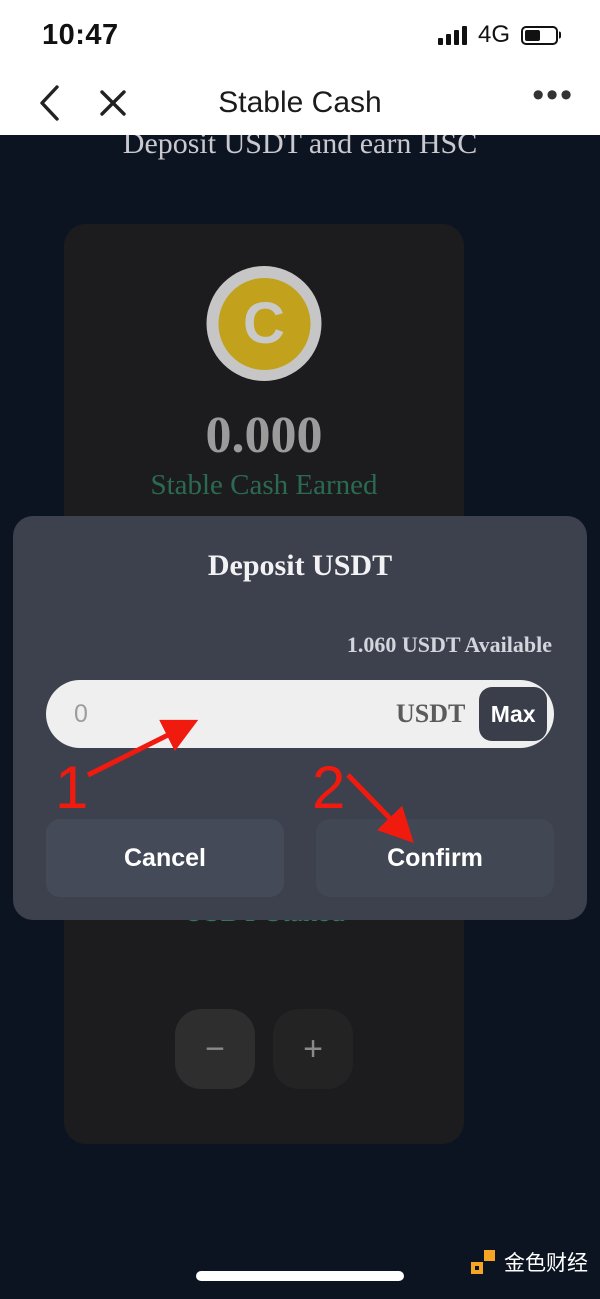  I want to click on home-indicator, so click(300, 1276).